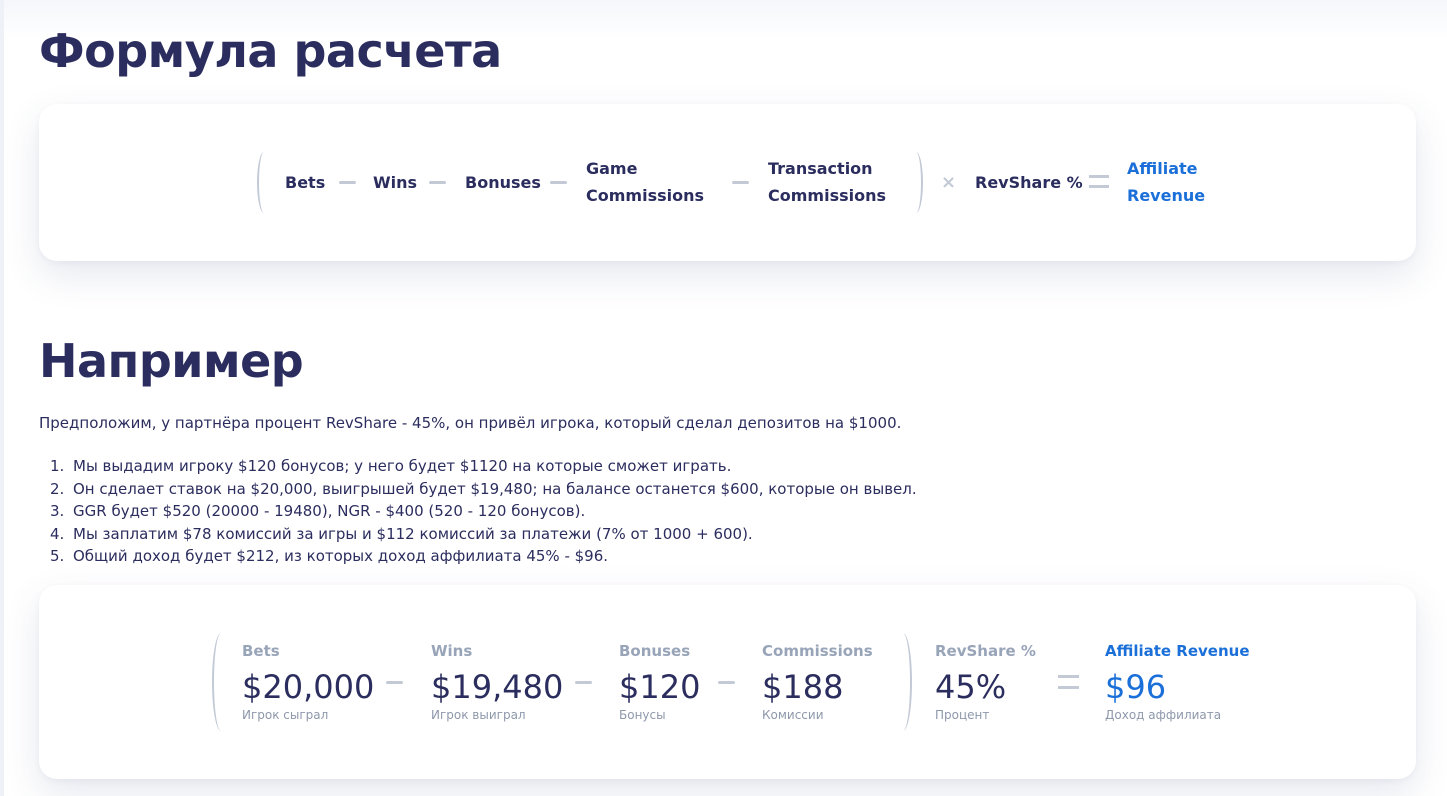  I want to click on calc-bonuses-value: $120, so click(660, 687).